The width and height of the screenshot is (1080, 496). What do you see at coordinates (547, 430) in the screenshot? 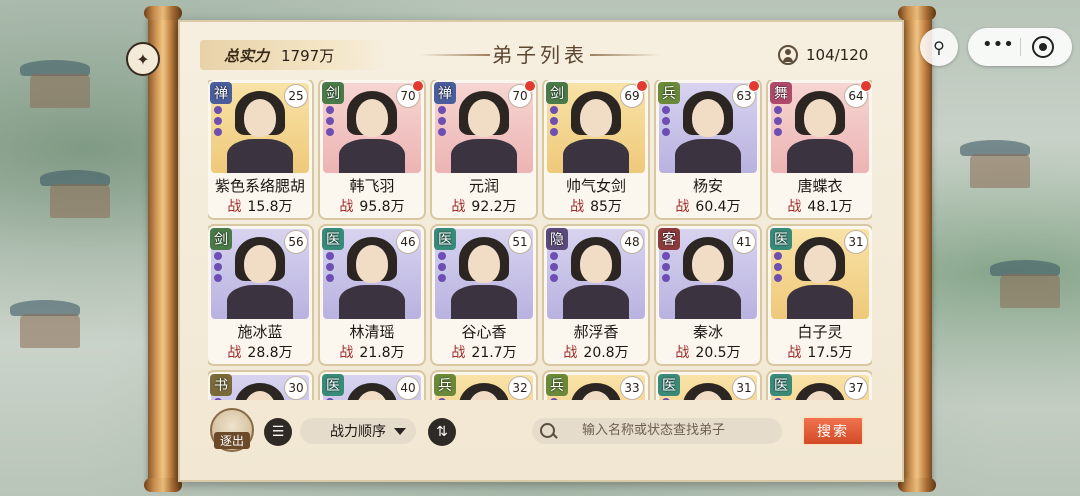
I see `search-icon` at bounding box center [547, 430].